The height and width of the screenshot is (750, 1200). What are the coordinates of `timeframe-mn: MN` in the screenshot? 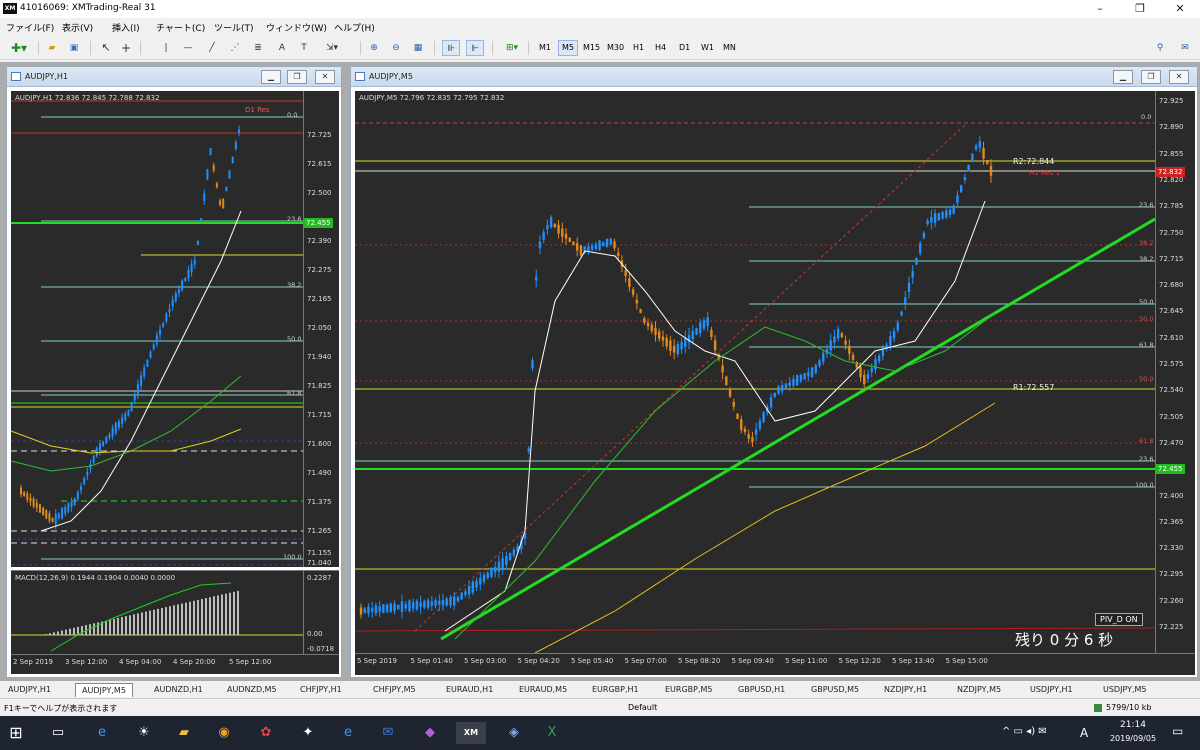 It's located at (729, 48).